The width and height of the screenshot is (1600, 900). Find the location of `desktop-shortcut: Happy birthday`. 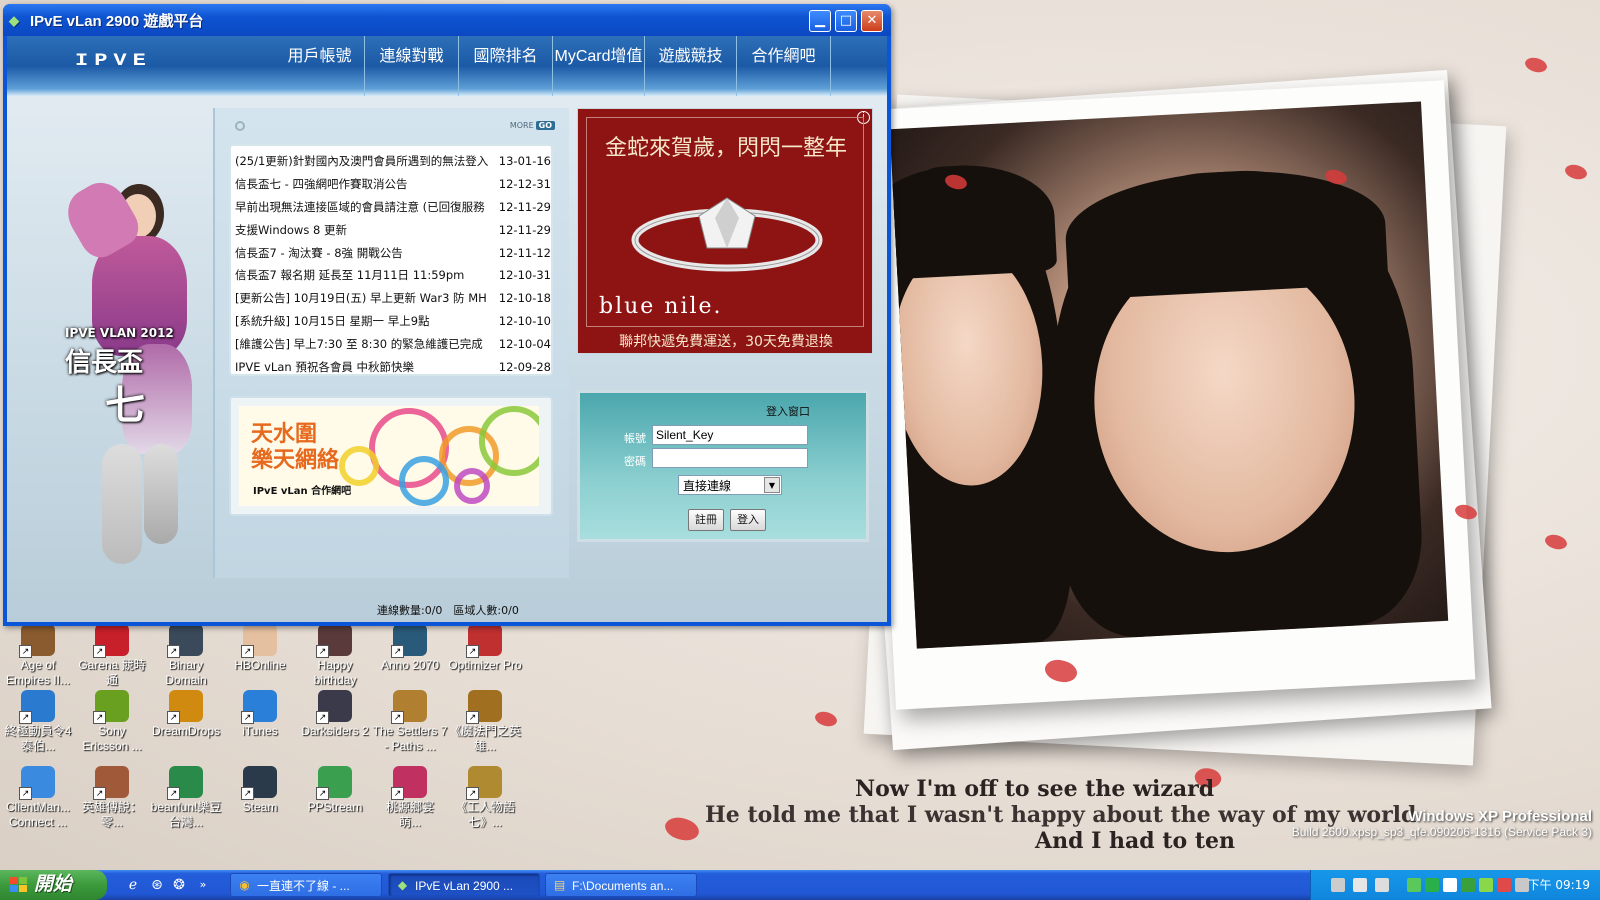

desktop-shortcut: Happy birthday is located at coordinates (335, 656).